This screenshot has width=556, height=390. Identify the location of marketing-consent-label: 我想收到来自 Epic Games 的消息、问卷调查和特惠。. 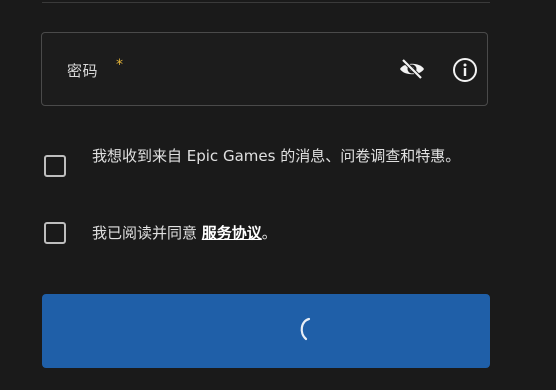
(276, 156).